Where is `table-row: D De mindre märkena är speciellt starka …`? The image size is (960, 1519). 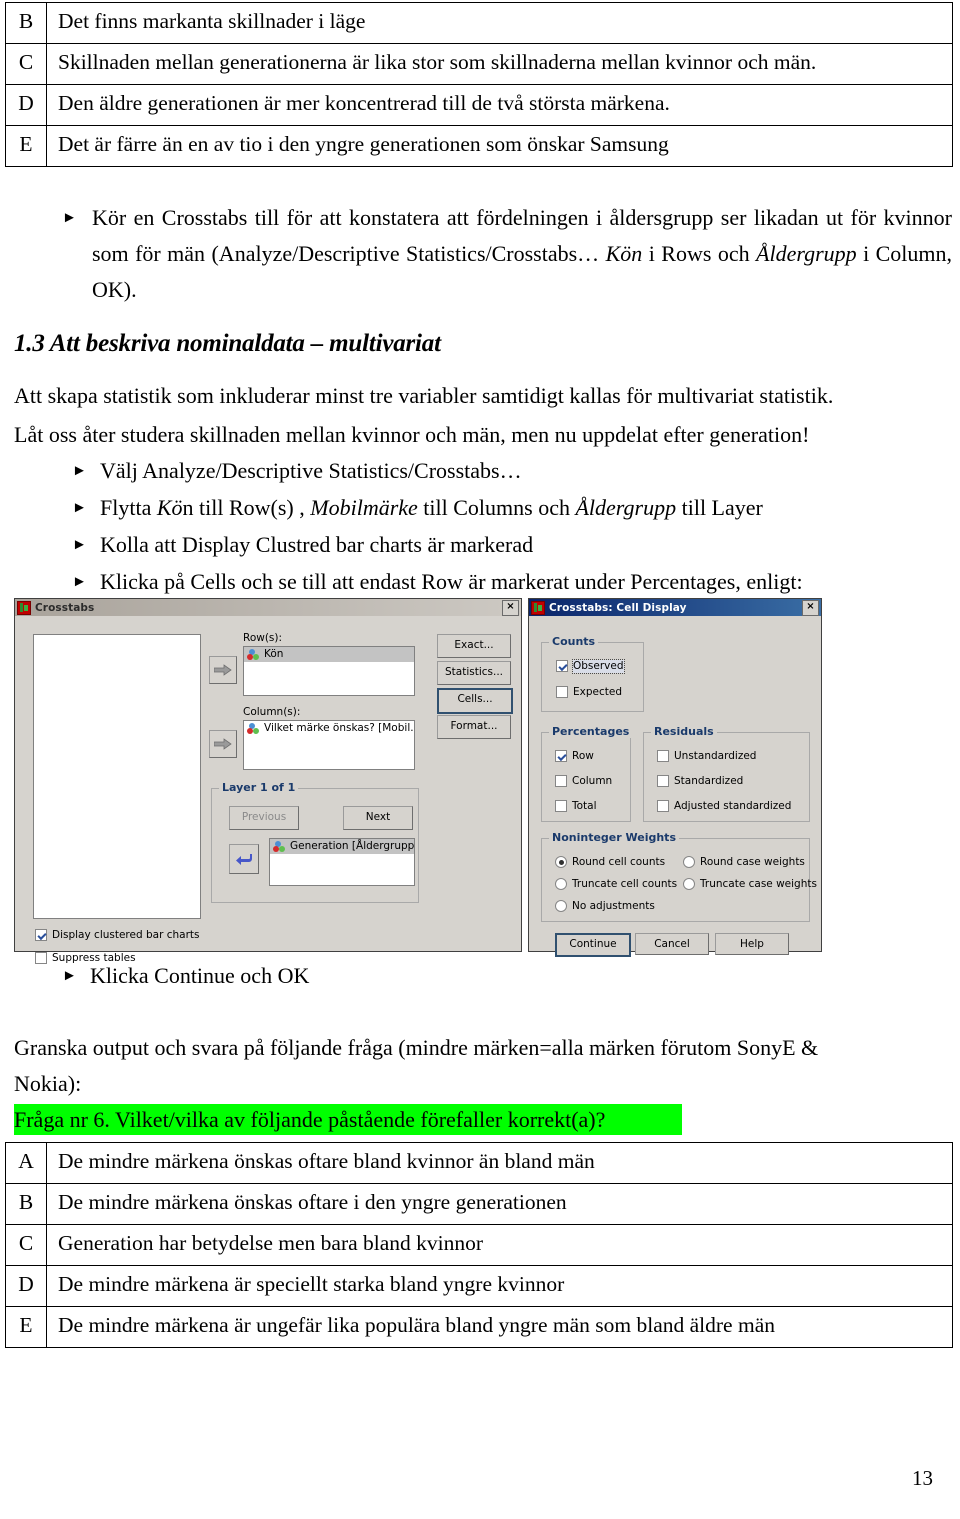 table-row: D De mindre märkena är speciellt starka … is located at coordinates (479, 1286).